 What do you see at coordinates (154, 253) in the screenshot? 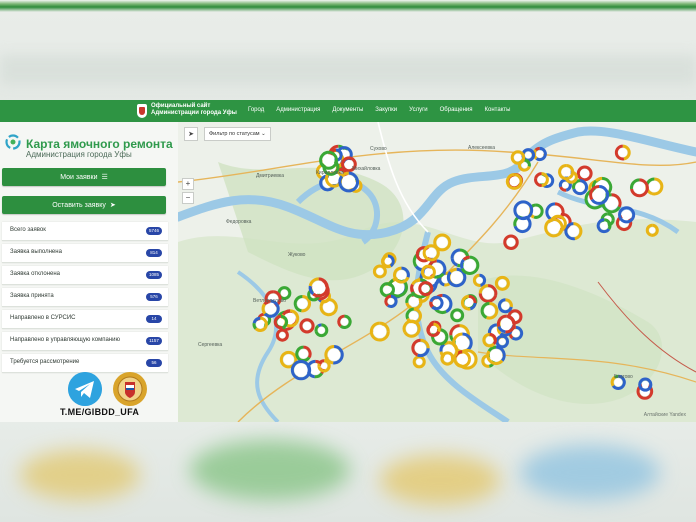
I see `status-count-badge: 814` at bounding box center [154, 253].